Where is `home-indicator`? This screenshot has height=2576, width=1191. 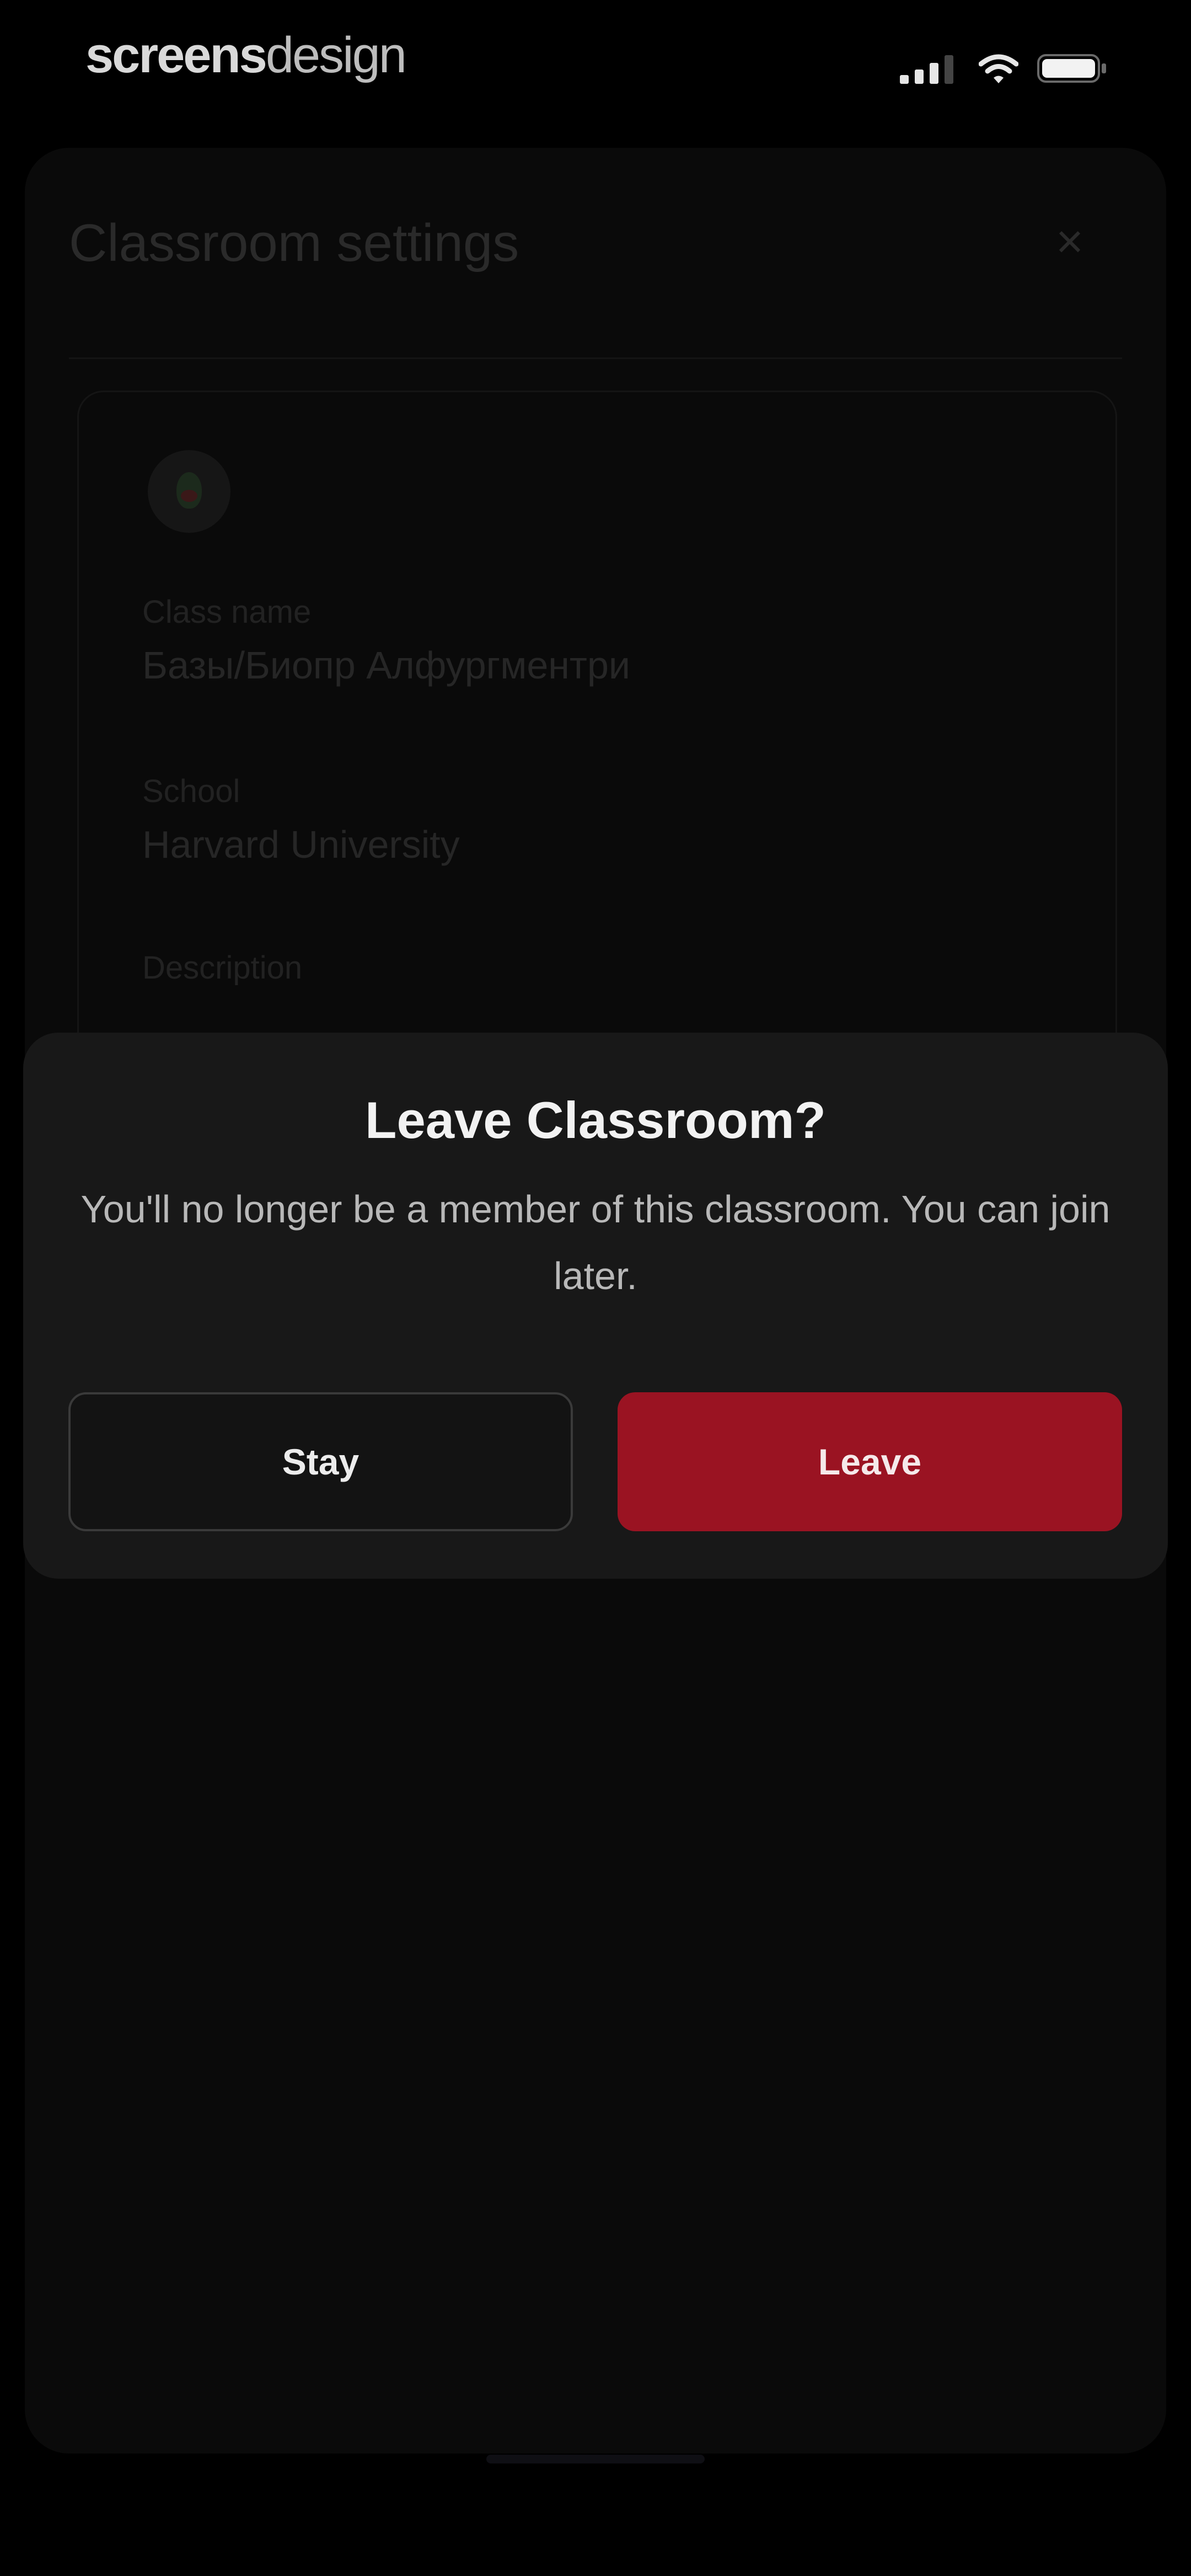 home-indicator is located at coordinates (595, 2459).